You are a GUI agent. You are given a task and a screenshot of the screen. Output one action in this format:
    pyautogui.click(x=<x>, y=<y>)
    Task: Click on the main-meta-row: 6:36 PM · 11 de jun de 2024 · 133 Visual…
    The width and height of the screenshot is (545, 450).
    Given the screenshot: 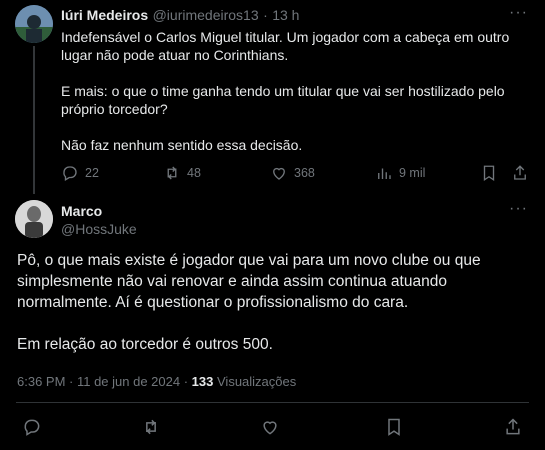 What is the action you would take?
    pyautogui.click(x=156, y=381)
    